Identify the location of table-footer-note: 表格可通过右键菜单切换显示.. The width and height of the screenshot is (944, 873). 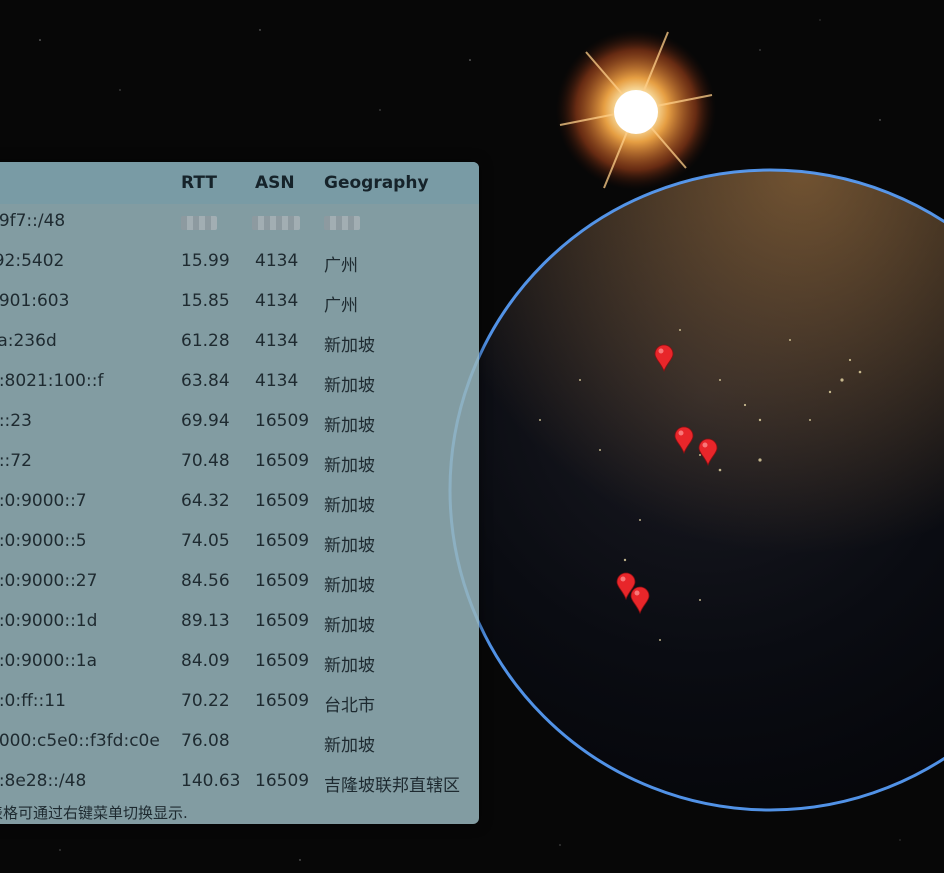
(94, 813).